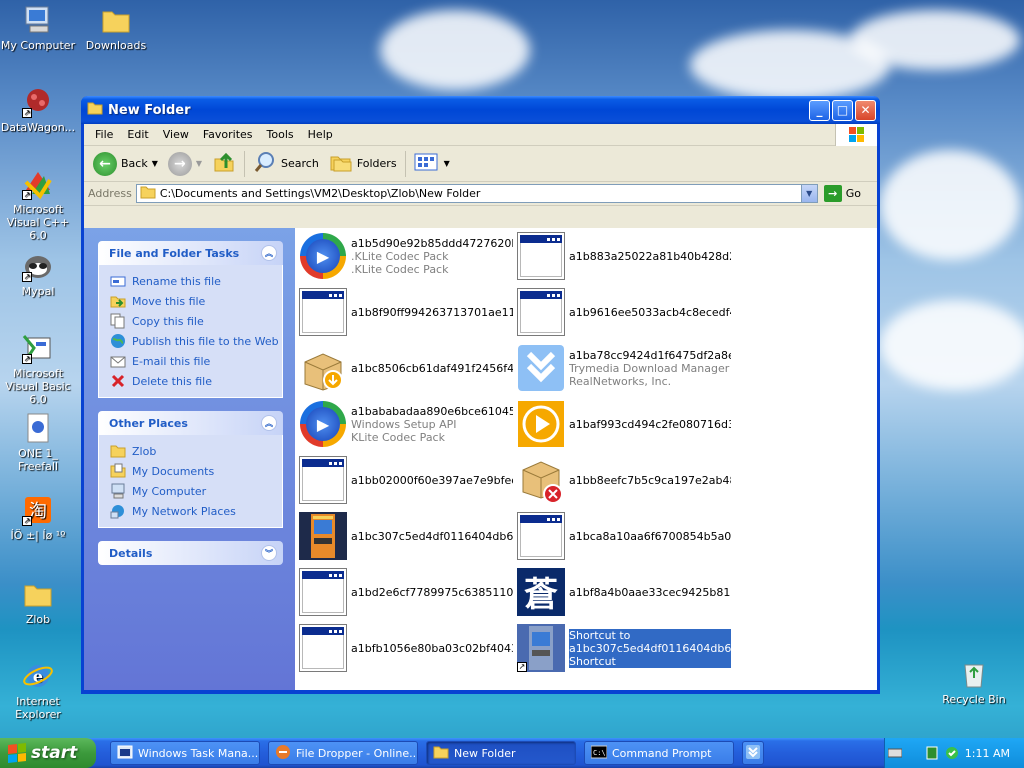 This screenshot has width=1024, height=768. I want to click on desktop-icon-visual-basic: ↗ Microsoft Visual Basic 6.0, so click(39, 369).